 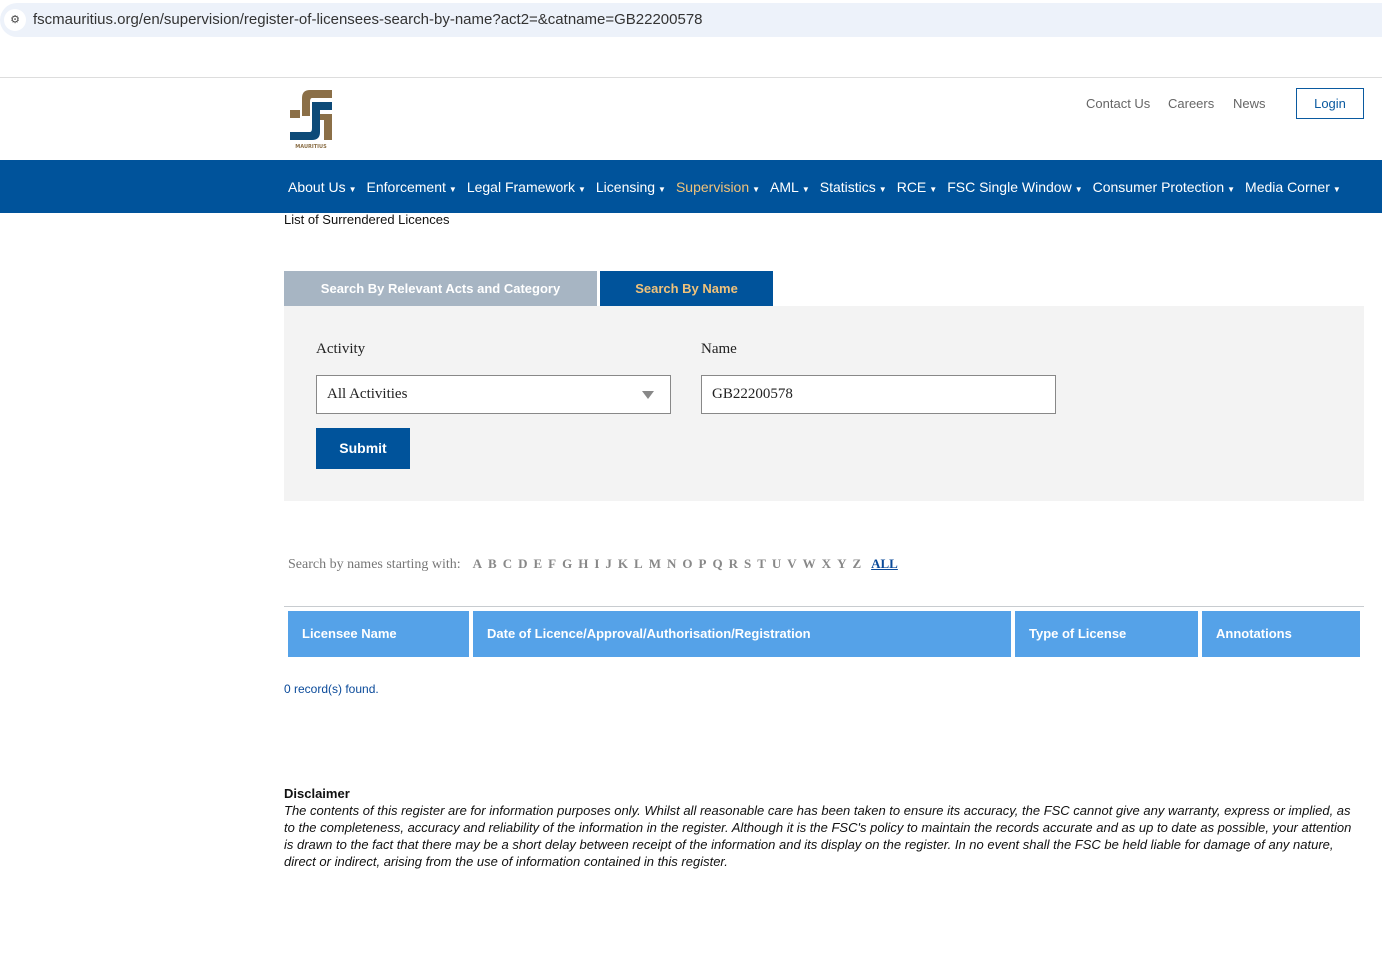 I want to click on letter-link-x: X, so click(x=826, y=564).